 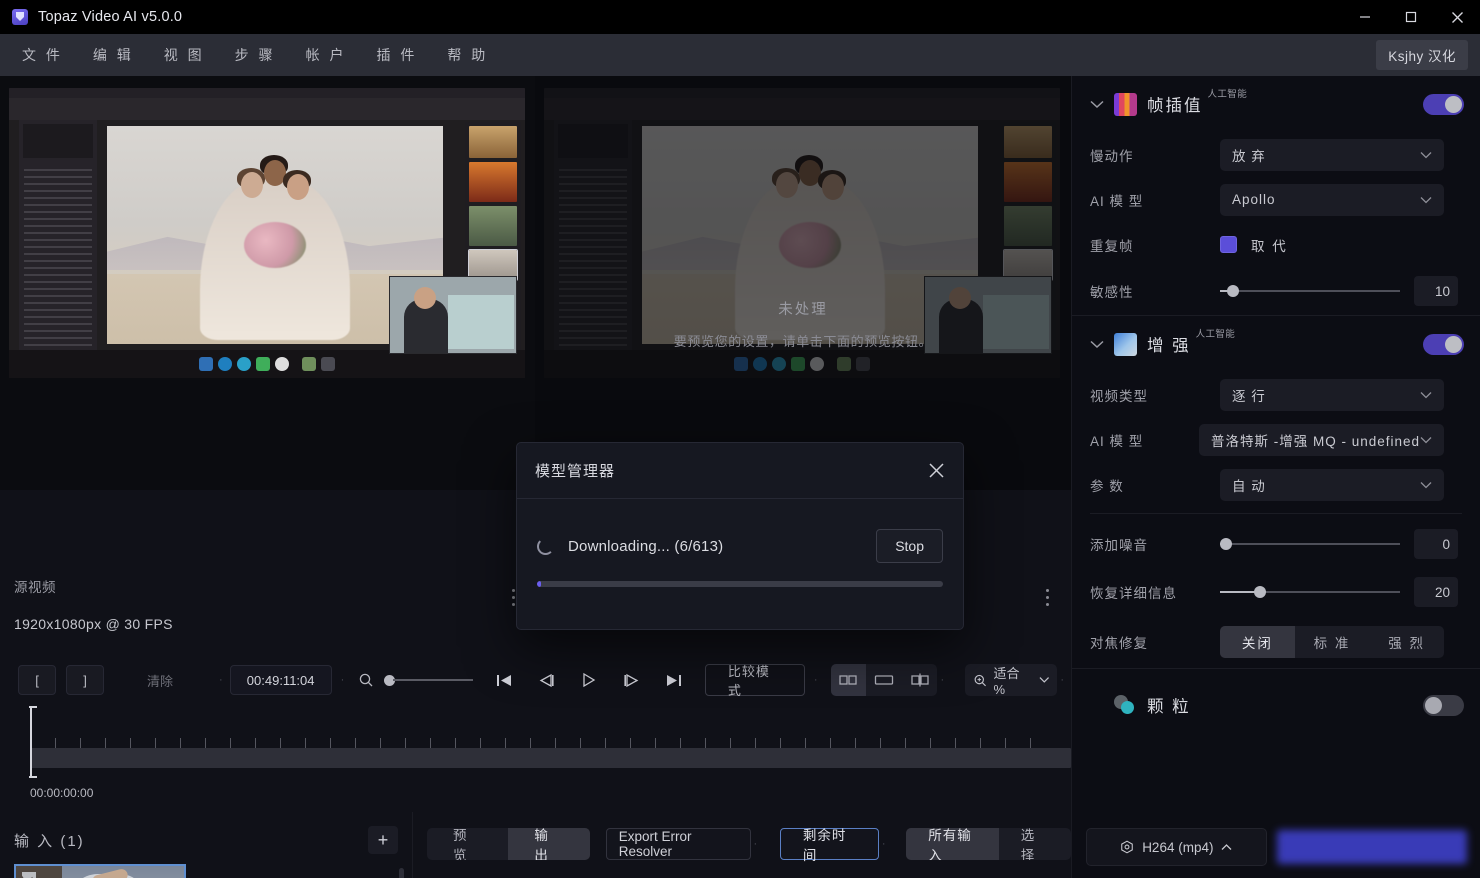 What do you see at coordinates (575, 471) in the screenshot?
I see `dialog-title: 模型管理器` at bounding box center [575, 471].